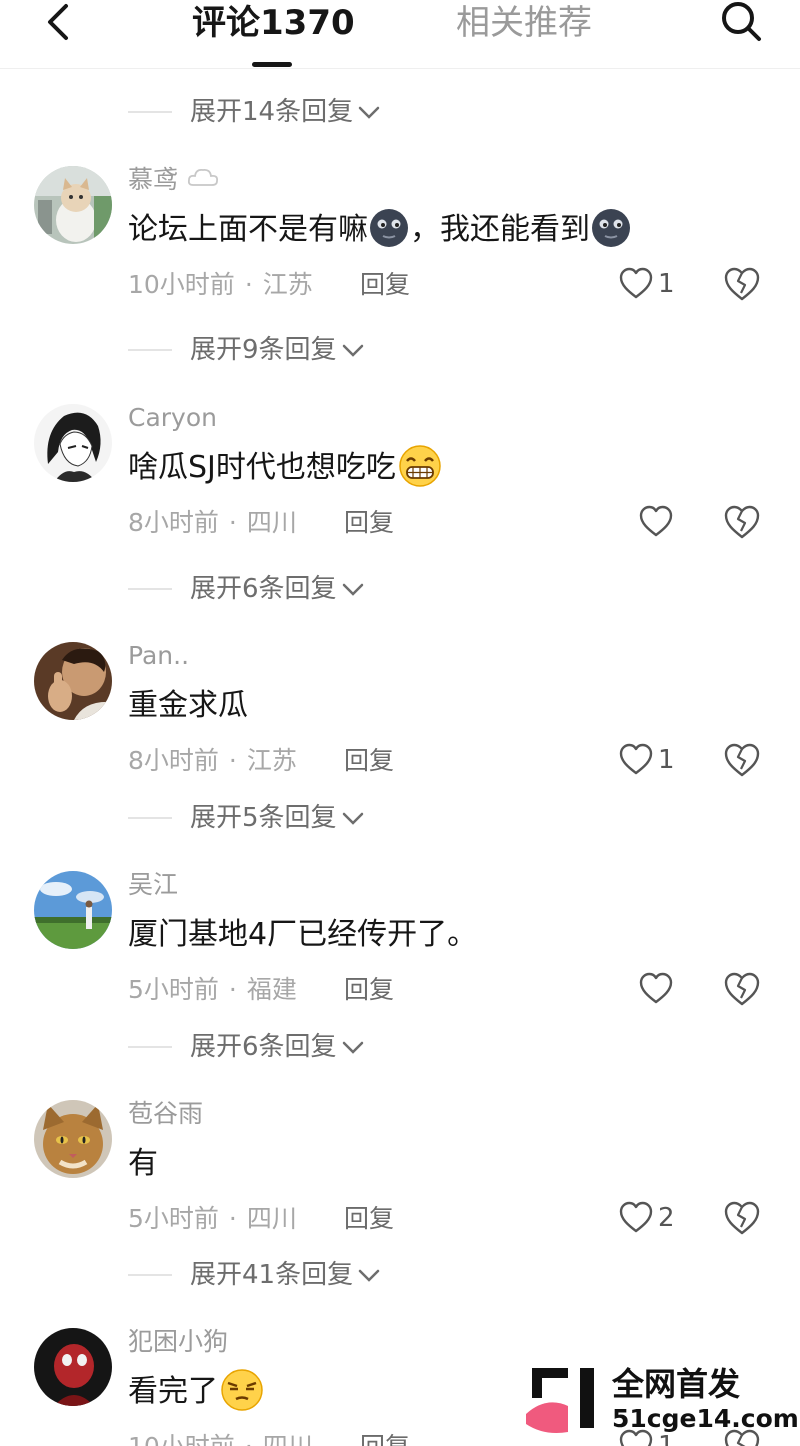  Describe the element at coordinates (400, 1174) in the screenshot. I see `comment-item: 苞谷雨 有 5小时前 · 四川 回复 2` at that location.